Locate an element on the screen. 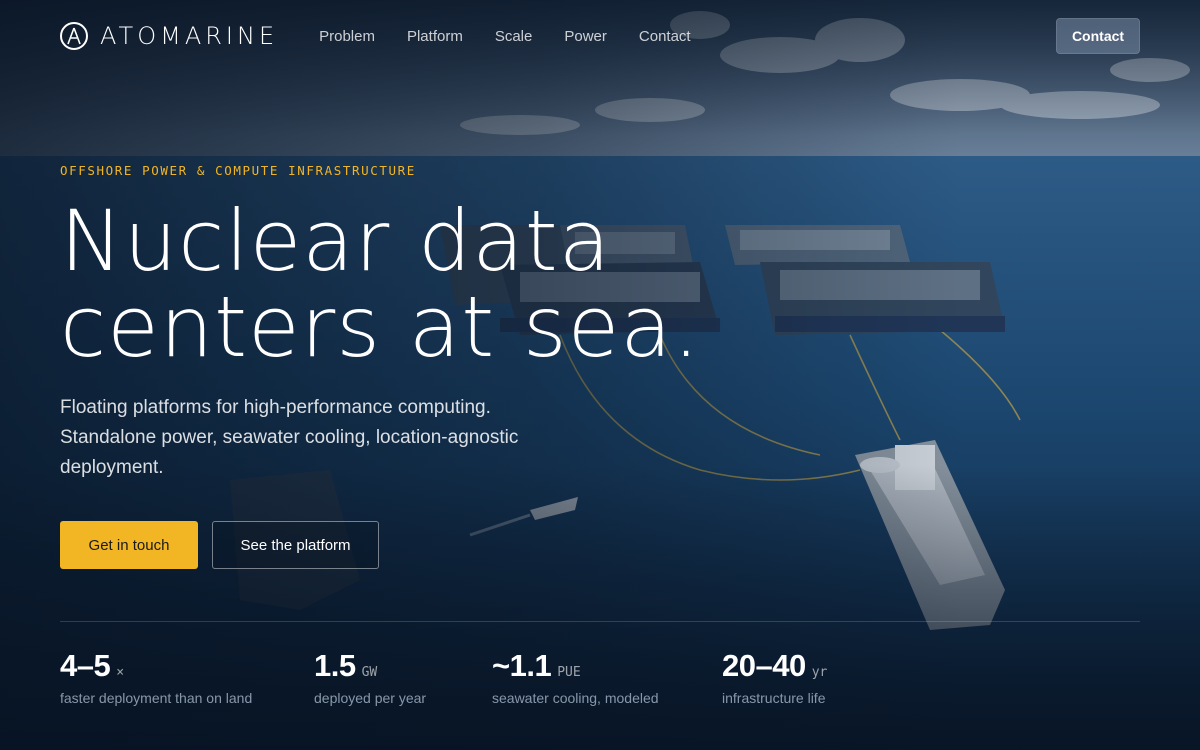  stat-value: 4–5 is located at coordinates (85, 665).